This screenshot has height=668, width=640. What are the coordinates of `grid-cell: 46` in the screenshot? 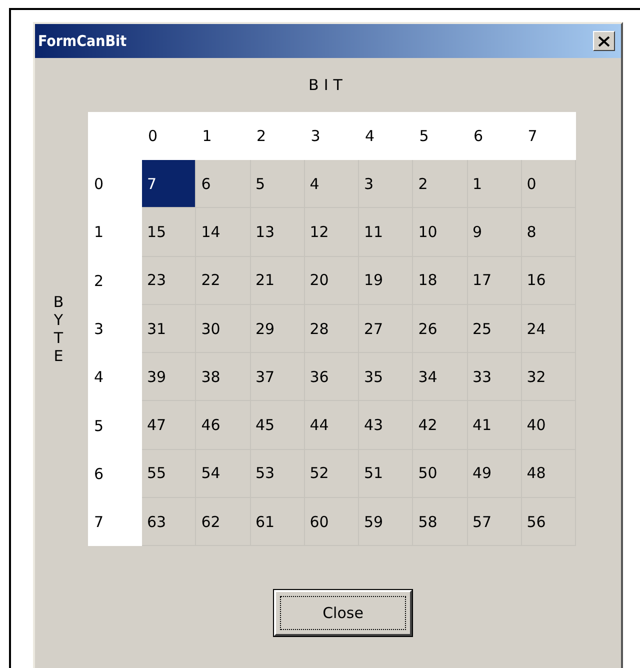 It's located at (223, 425).